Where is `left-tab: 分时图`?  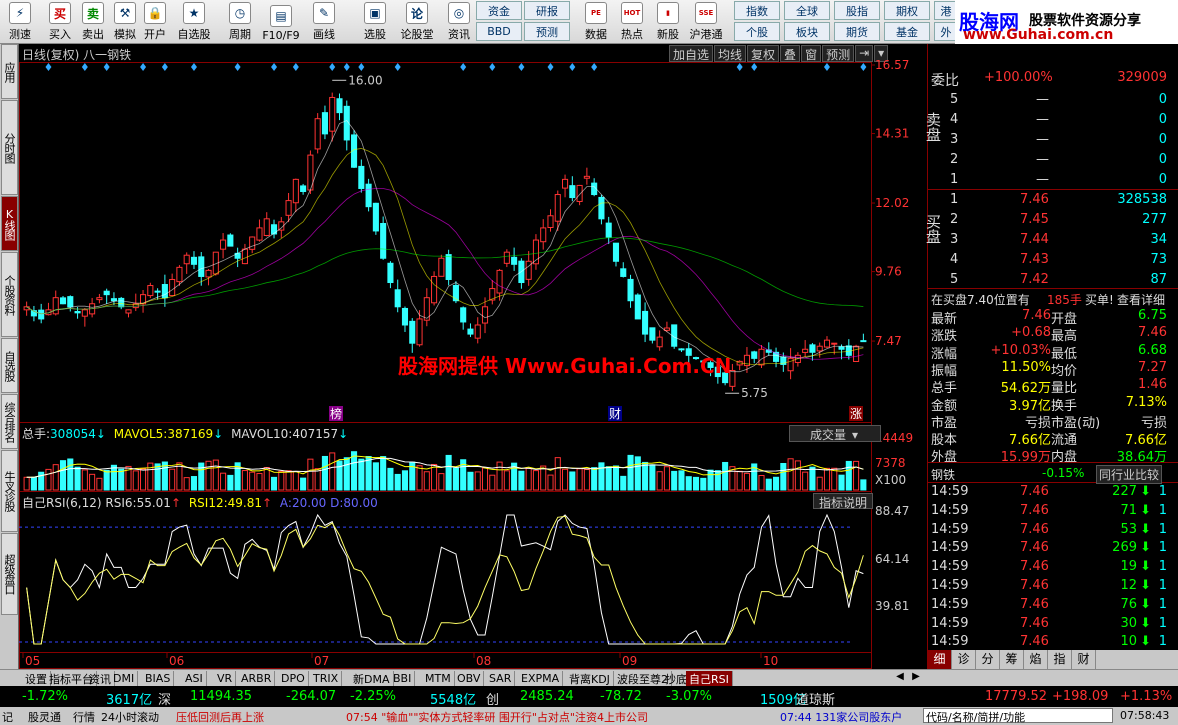 left-tab: 分时图 is located at coordinates (9, 147).